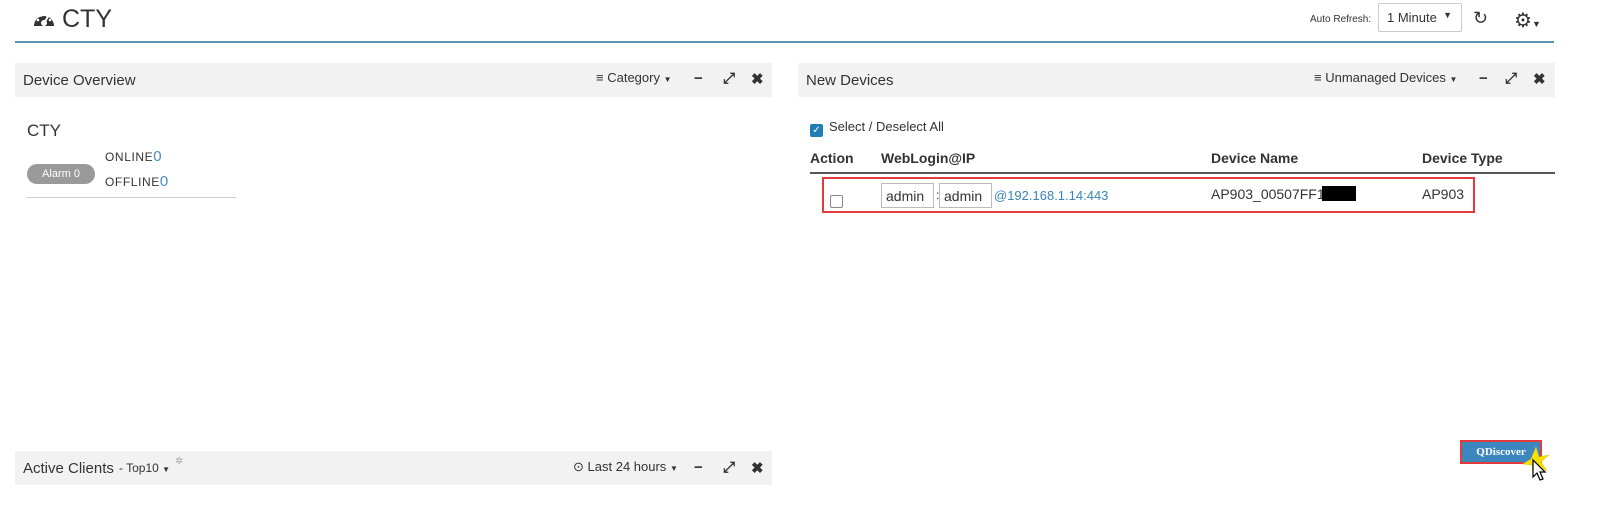 The width and height of the screenshot is (1600, 514). I want to click on top10-dropdown: - Top10 ▼, so click(144, 468).